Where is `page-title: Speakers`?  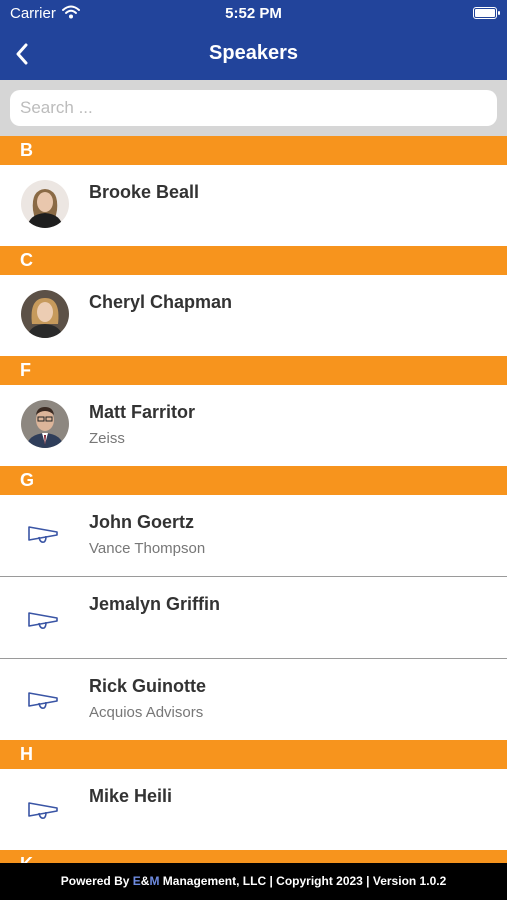 page-title: Speakers is located at coordinates (253, 53).